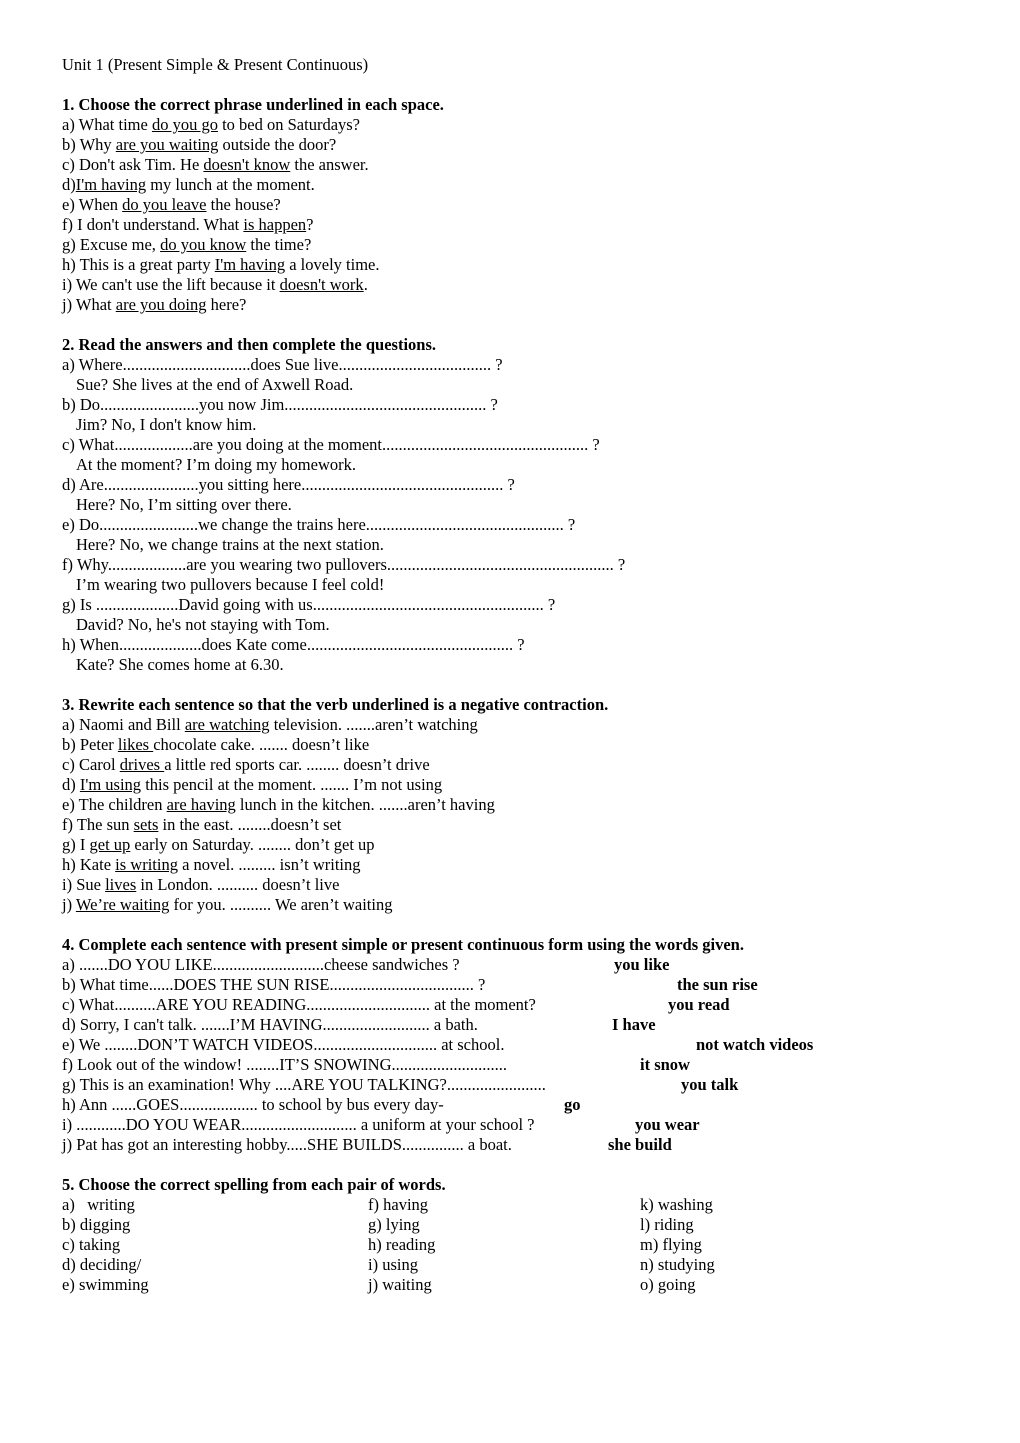  Describe the element at coordinates (275, 224) in the screenshot. I see `item-underlined: is happen` at that location.